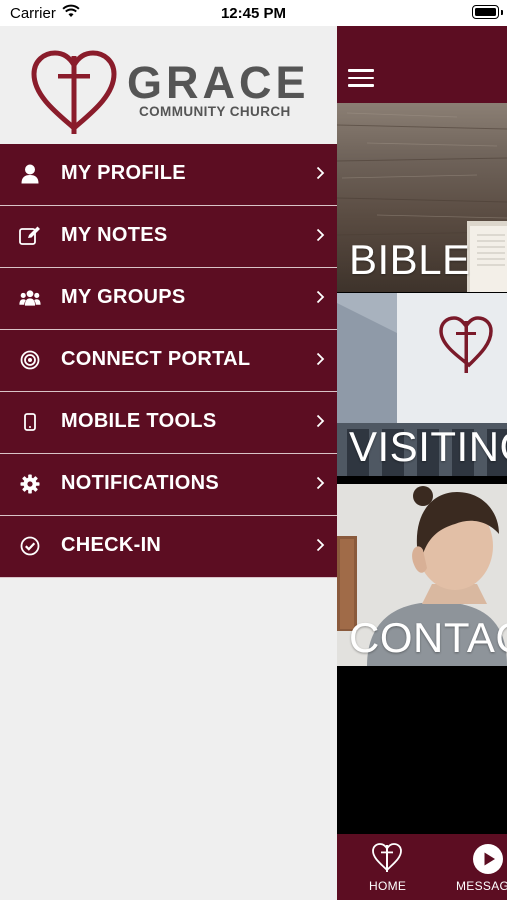  Describe the element at coordinates (111, 545) in the screenshot. I see `menu-item-label: CHECK-IN` at that location.